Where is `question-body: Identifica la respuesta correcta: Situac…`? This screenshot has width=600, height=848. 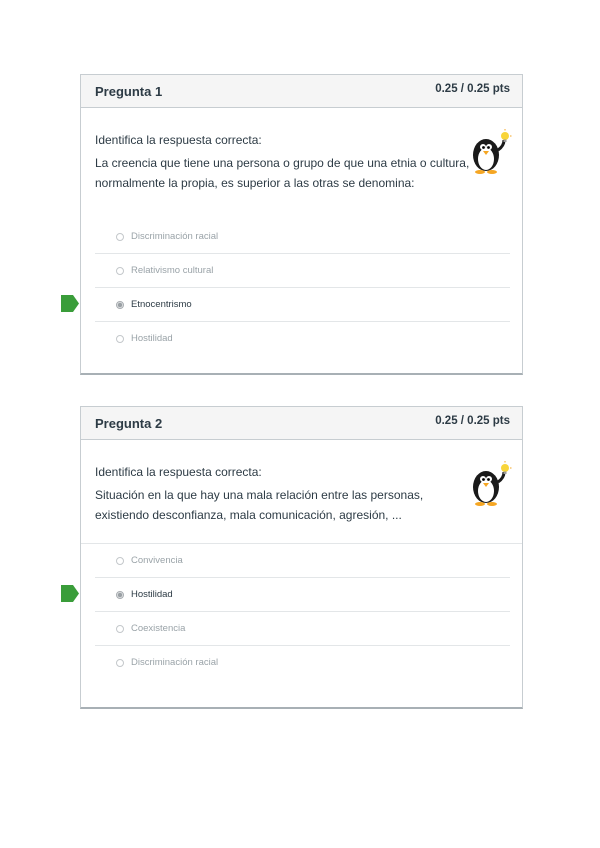
question-body: Identifica la respuesta correcta: Situac… is located at coordinates (301, 482).